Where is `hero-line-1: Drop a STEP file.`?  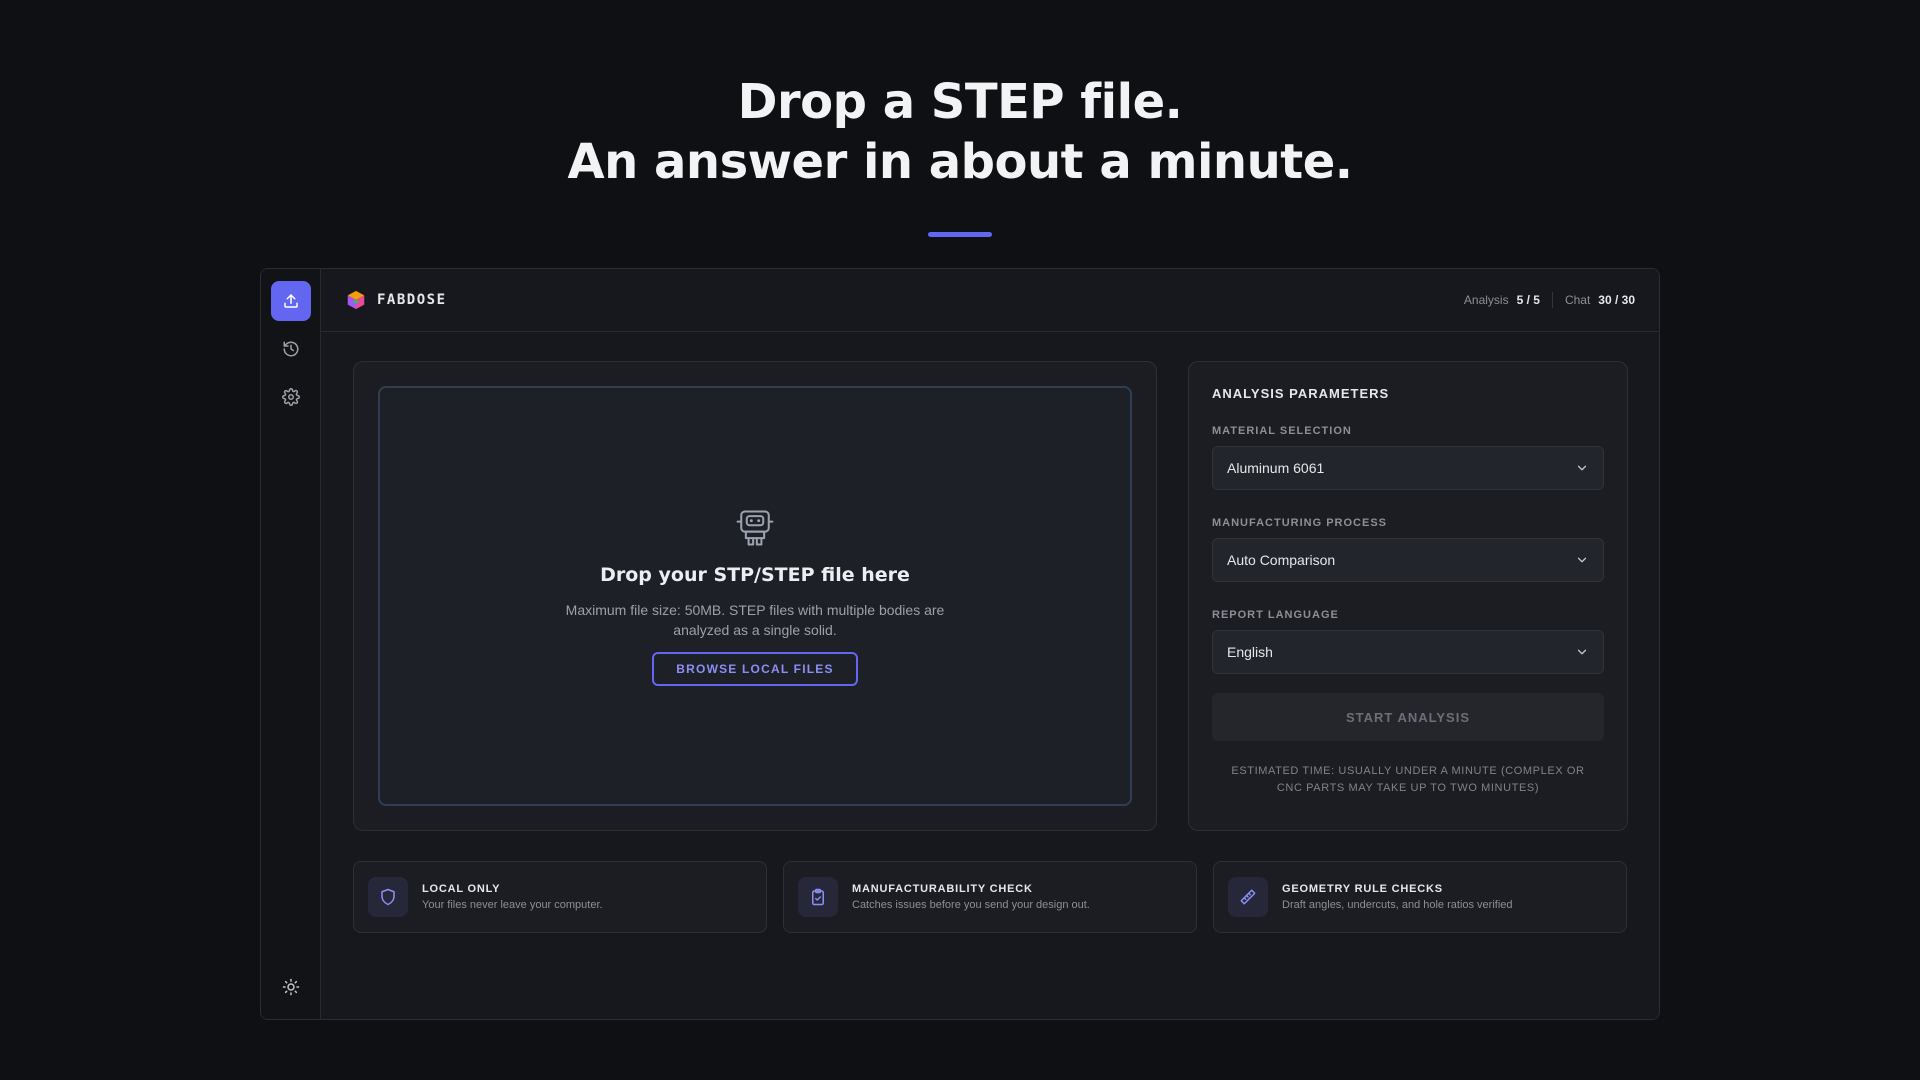
hero-line-1: Drop a STEP file. is located at coordinates (960, 102).